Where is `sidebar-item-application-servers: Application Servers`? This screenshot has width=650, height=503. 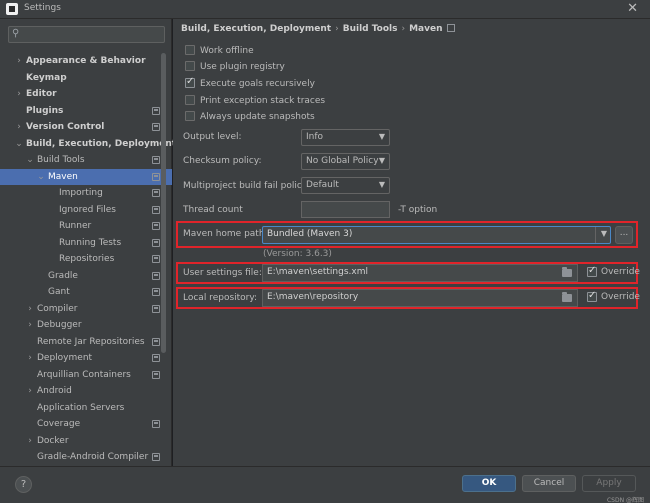
sidebar-item-application-servers: Application Servers is located at coordinates (86, 408).